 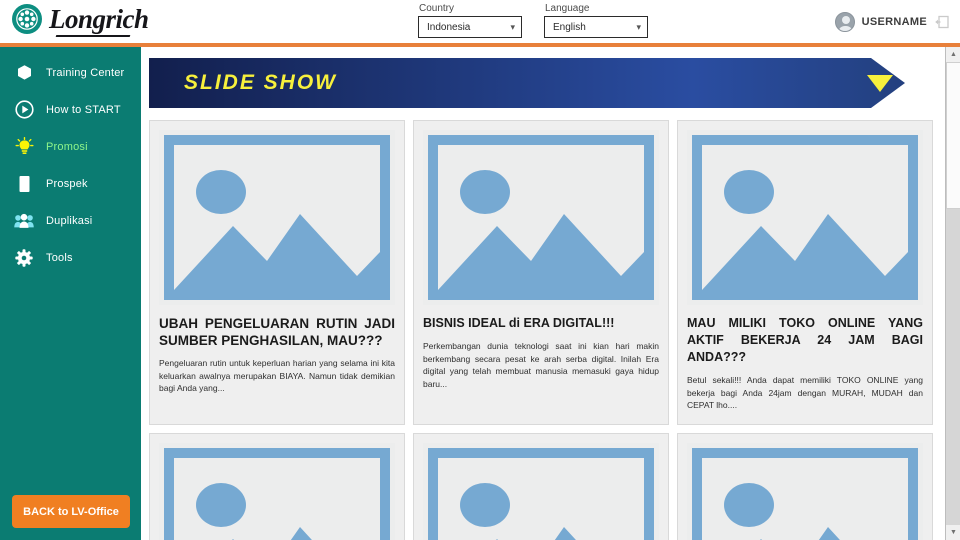 I want to click on sidebar-item-duplikasi: Duplikasi, so click(x=70, y=220).